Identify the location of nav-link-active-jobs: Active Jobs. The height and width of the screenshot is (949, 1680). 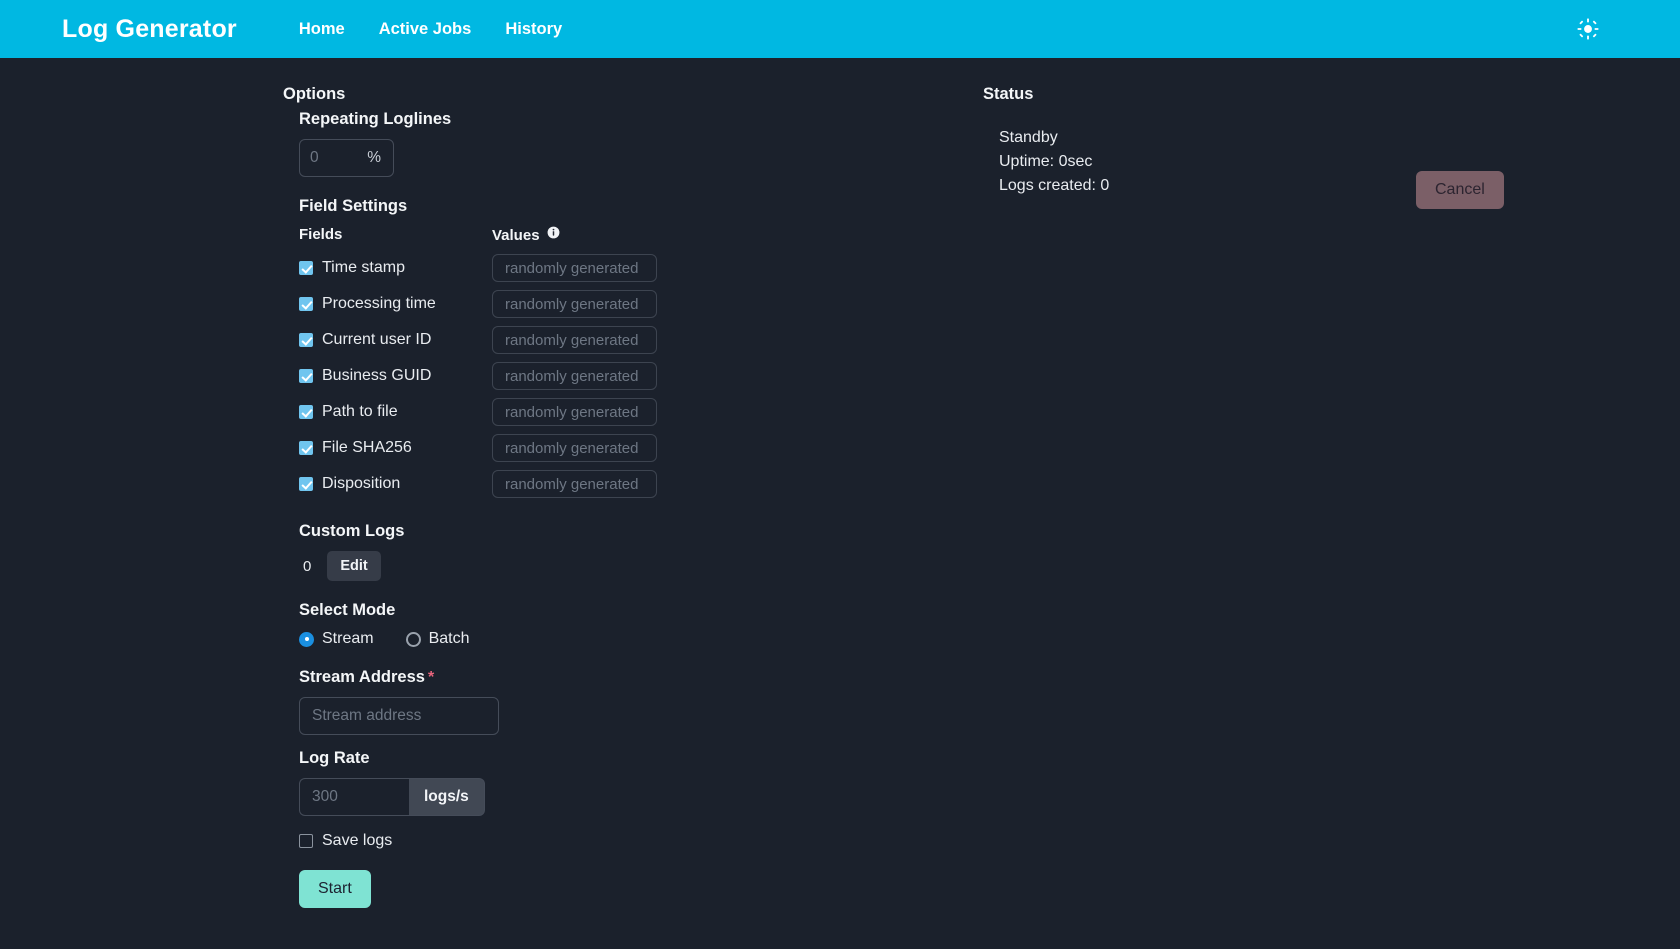
(425, 29).